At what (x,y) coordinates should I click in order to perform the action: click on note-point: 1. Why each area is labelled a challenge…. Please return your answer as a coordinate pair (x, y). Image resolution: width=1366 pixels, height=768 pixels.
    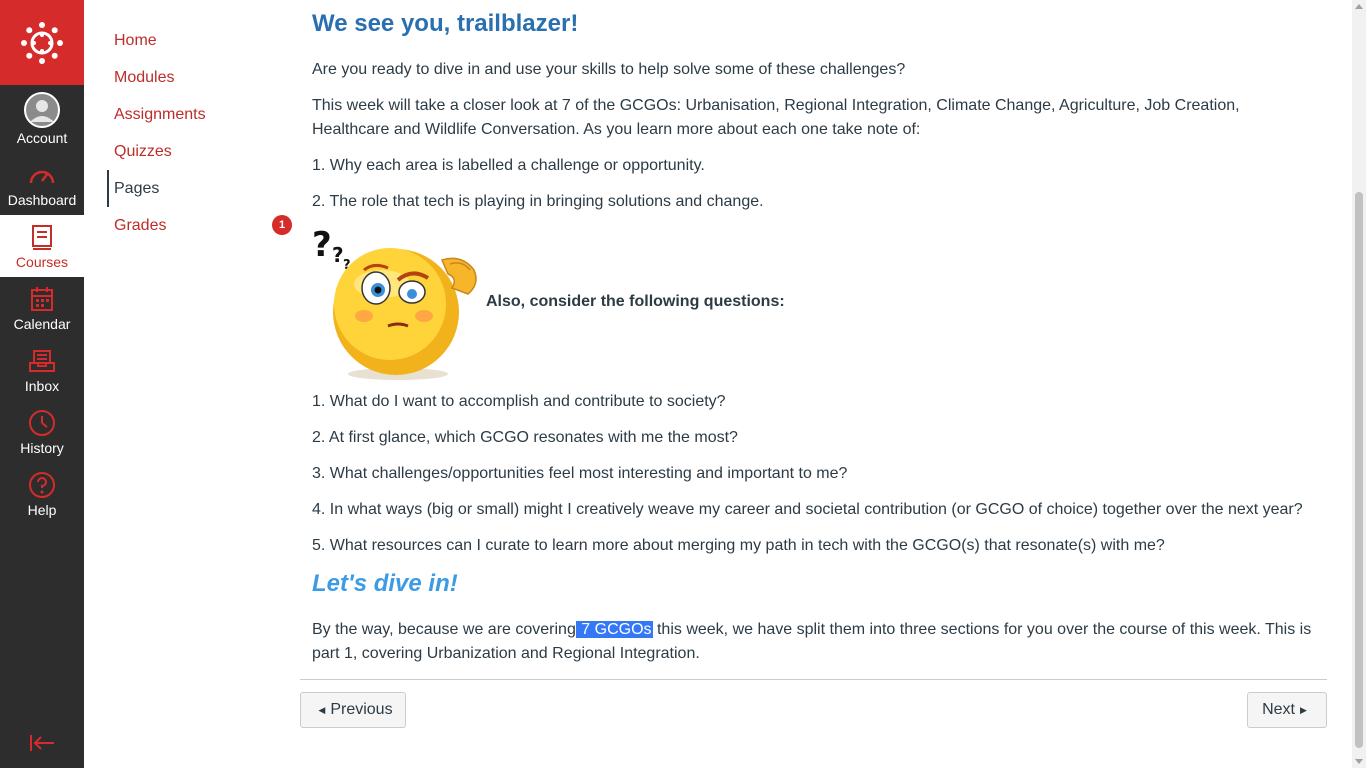
    Looking at the image, I should click on (508, 165).